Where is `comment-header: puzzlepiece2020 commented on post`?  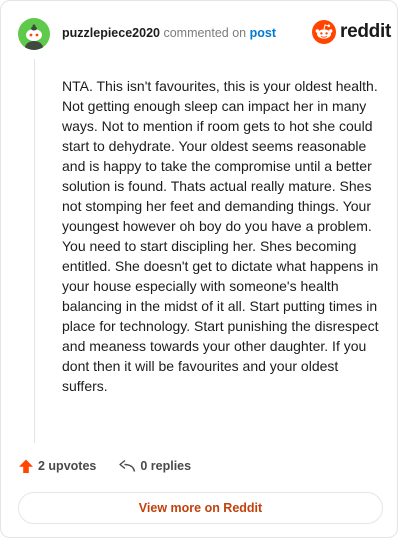 comment-header: puzzlepiece2020 commented on post is located at coordinates (169, 33).